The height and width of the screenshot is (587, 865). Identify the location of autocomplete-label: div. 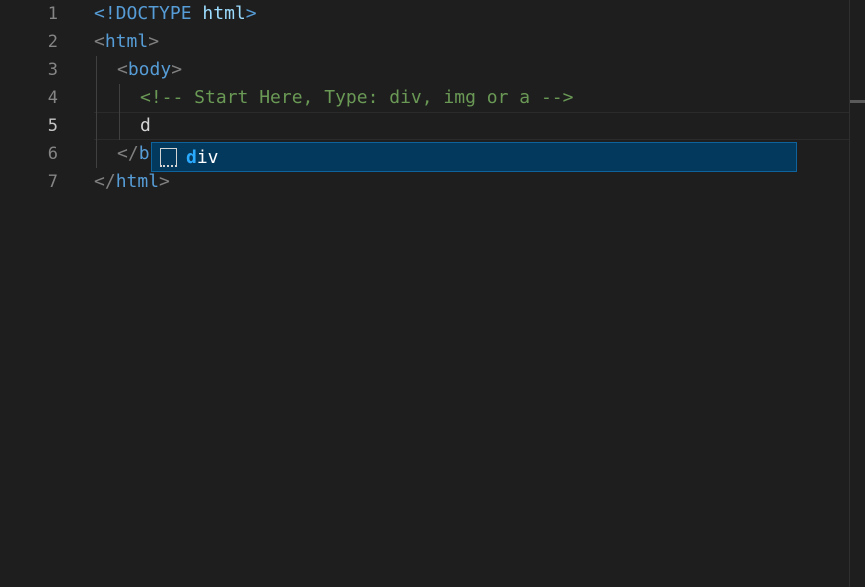
(202, 157).